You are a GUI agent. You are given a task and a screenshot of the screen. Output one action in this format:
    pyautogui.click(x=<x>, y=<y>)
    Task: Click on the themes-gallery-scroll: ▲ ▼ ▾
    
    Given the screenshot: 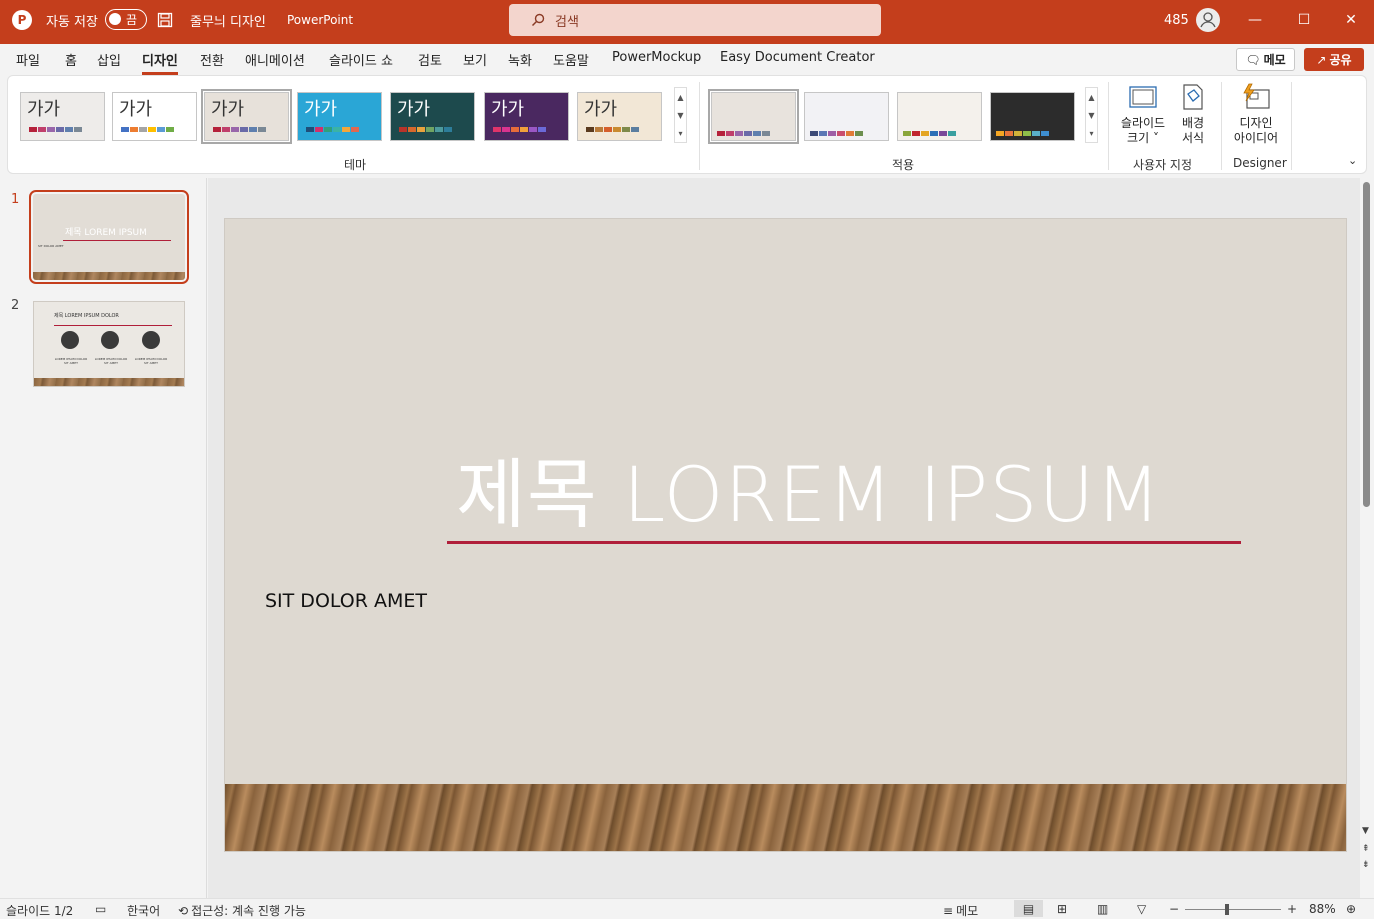 What is the action you would take?
    pyautogui.click(x=680, y=115)
    